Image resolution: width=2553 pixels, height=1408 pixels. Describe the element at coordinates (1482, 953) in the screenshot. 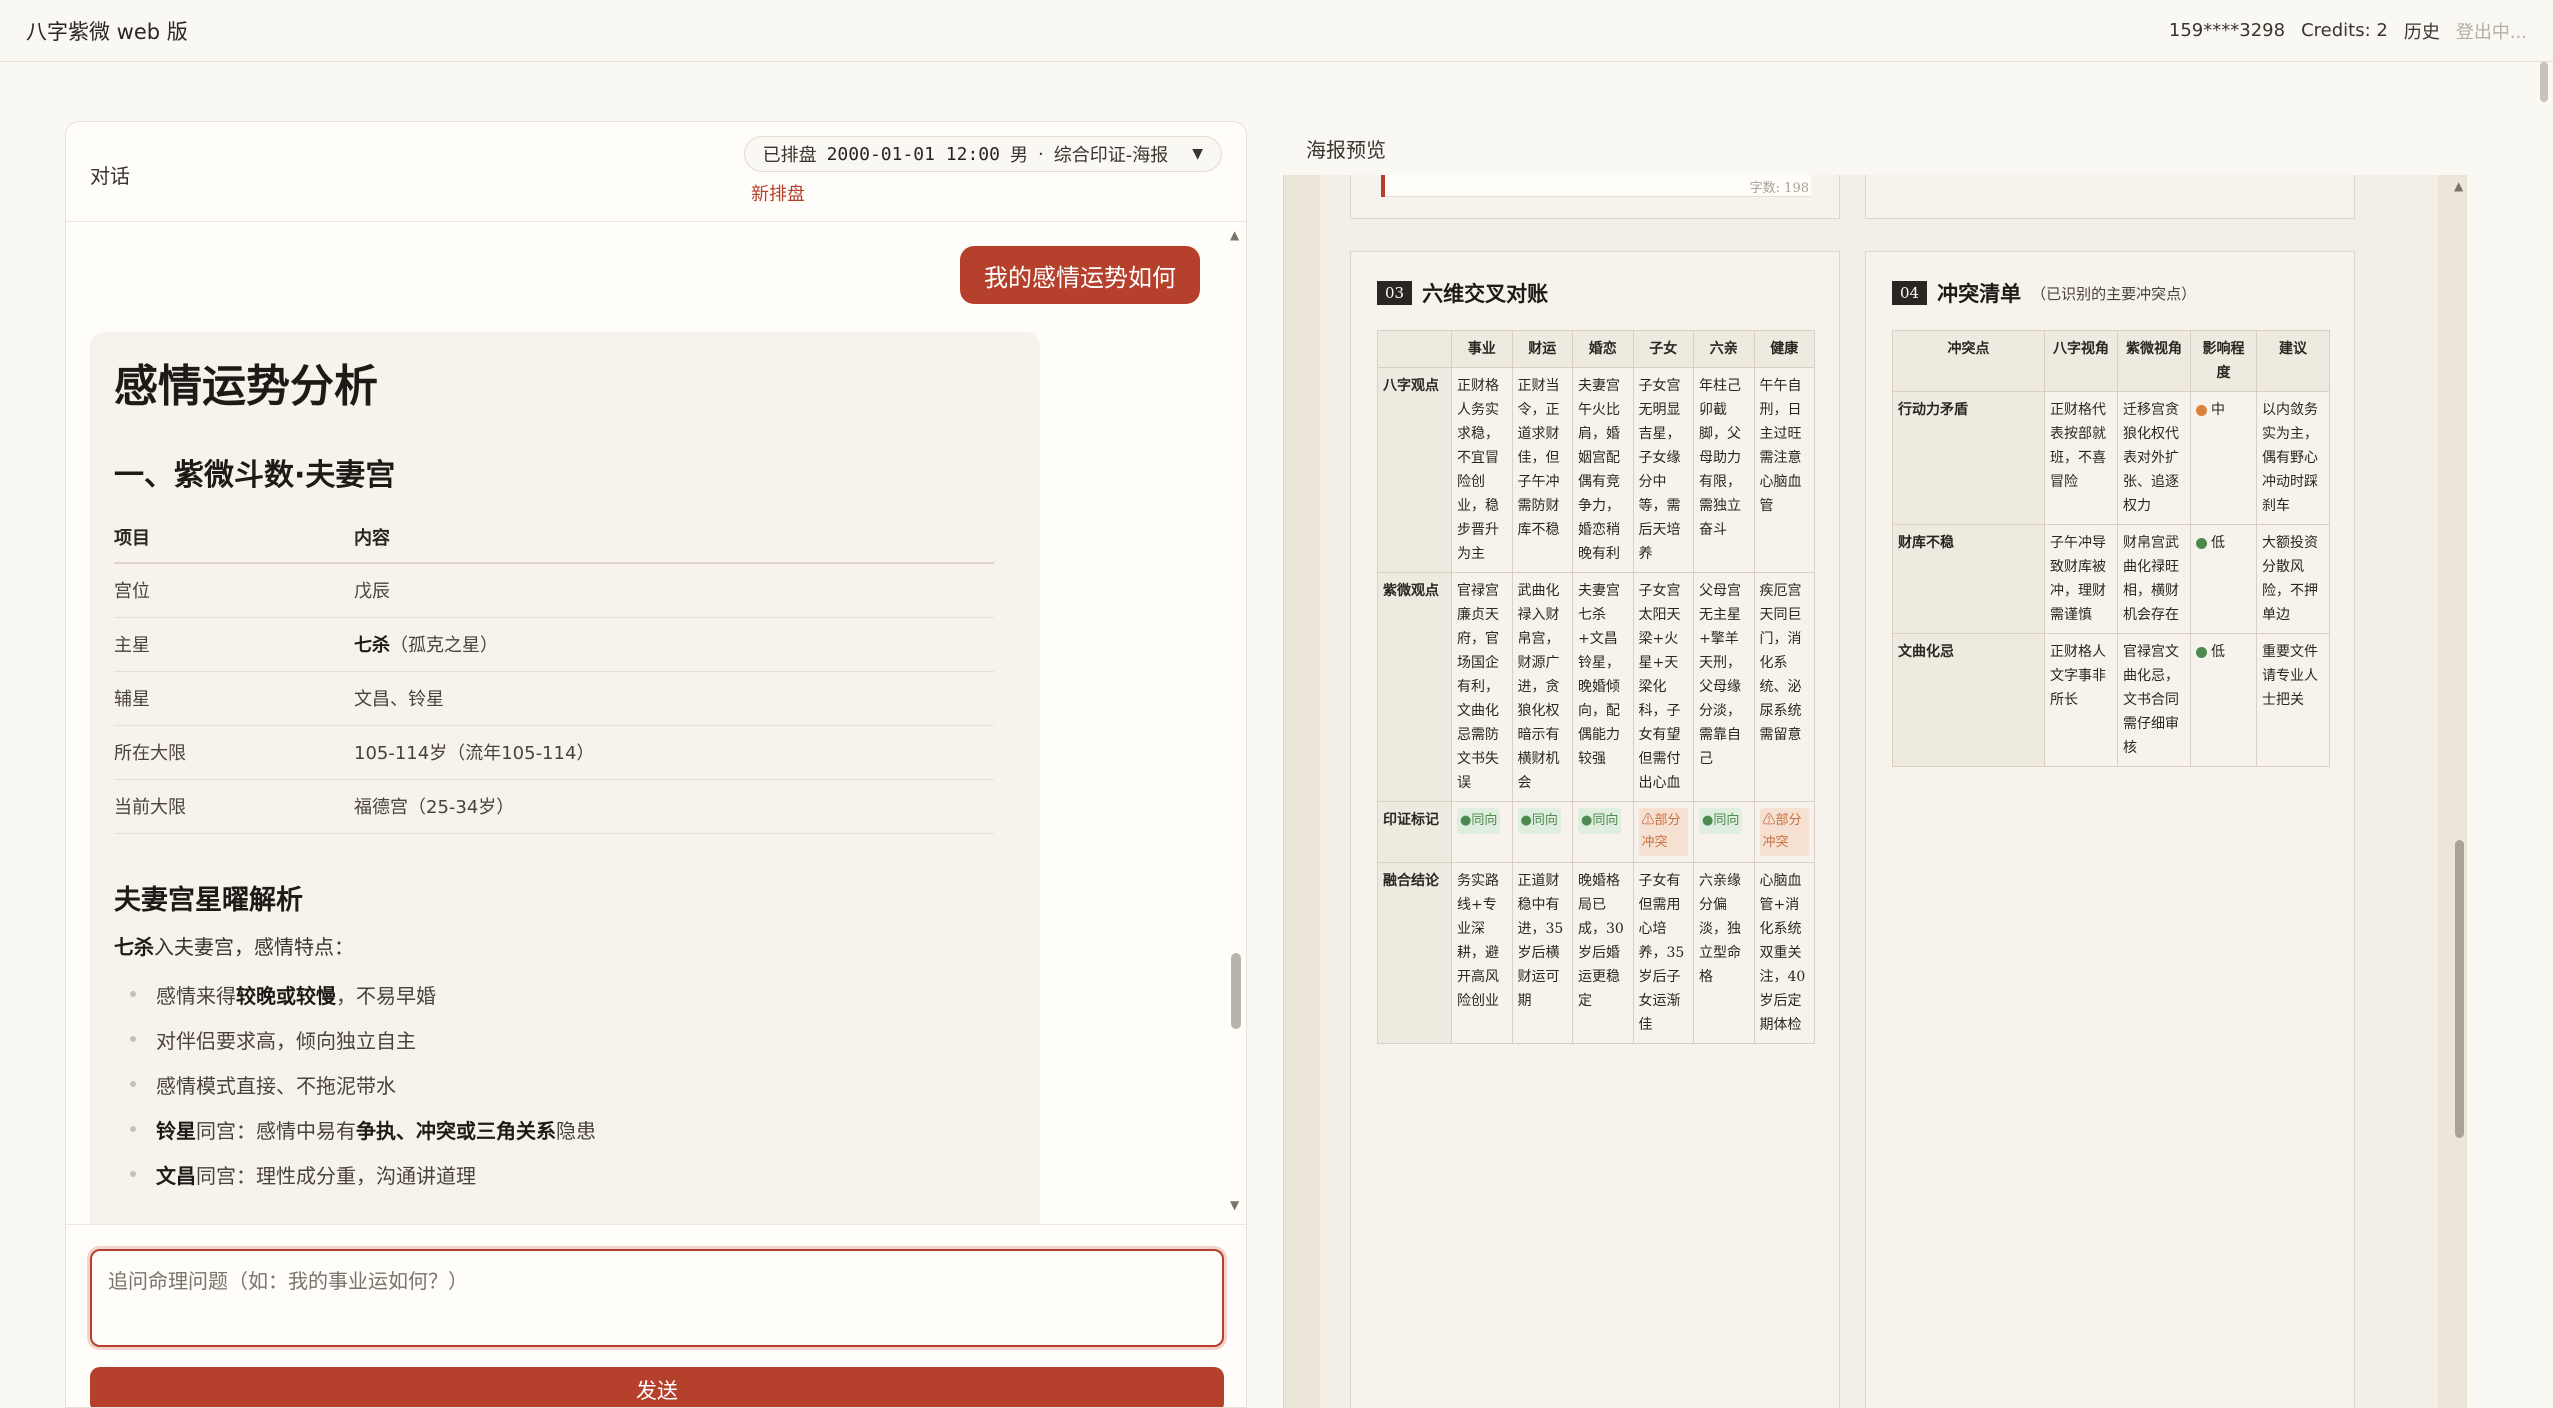

I see `table-cell: 务实路线+专业深耕，避开高风险创业` at that location.